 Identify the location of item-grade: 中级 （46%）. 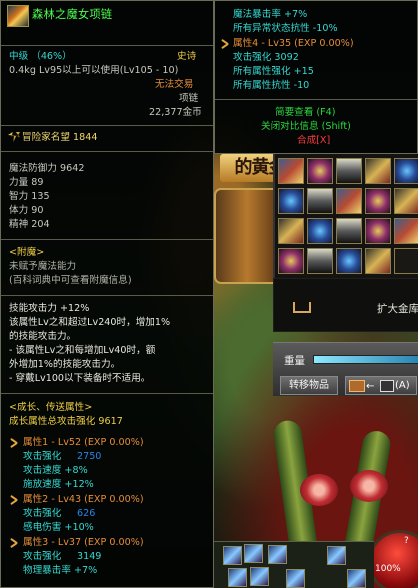
(40, 56).